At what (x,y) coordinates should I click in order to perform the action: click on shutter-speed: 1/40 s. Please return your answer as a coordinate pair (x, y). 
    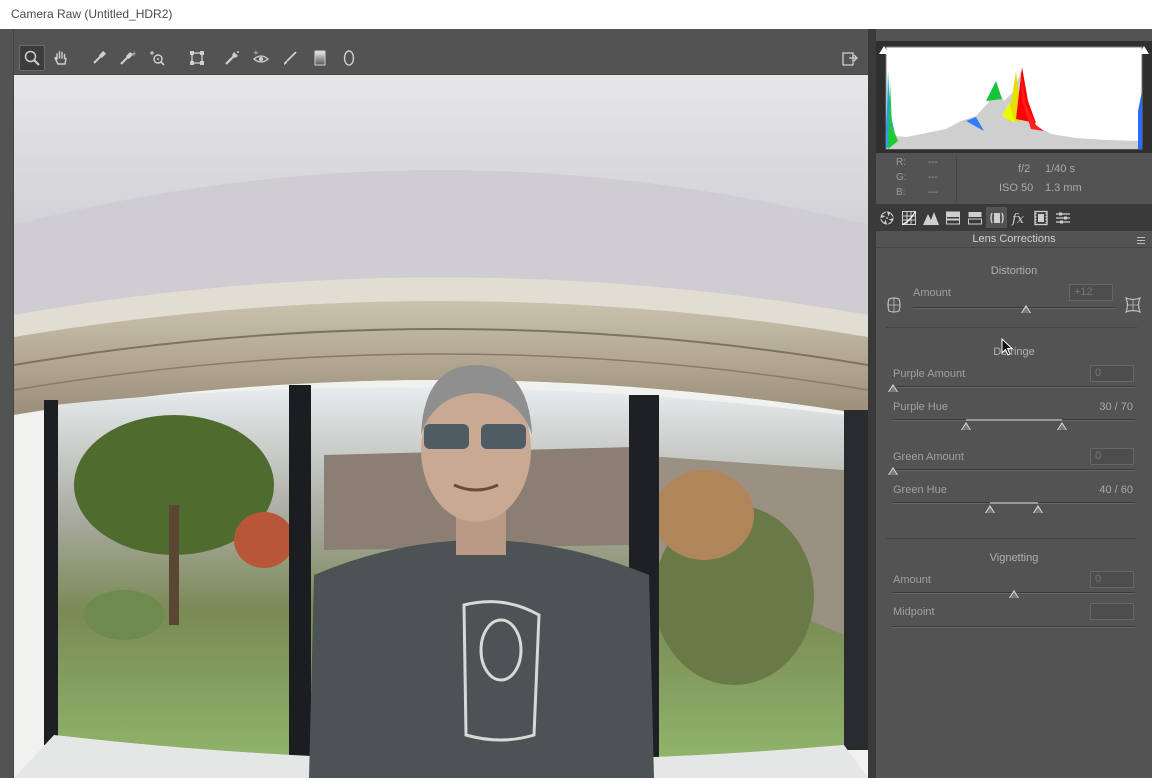
    Looking at the image, I should click on (1060, 169).